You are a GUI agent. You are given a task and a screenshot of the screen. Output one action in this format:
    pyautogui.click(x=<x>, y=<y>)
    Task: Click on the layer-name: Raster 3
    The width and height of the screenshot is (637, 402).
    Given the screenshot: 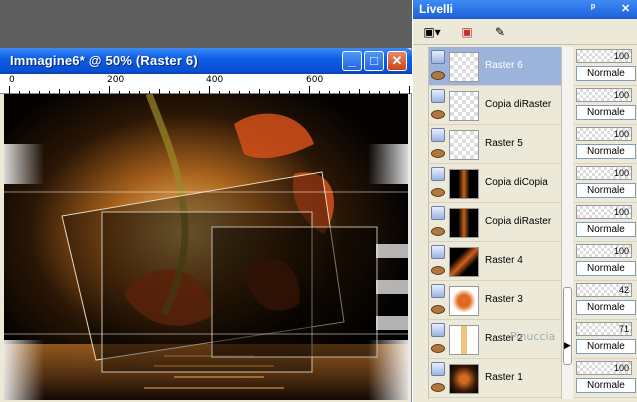 What is the action you would take?
    pyautogui.click(x=504, y=299)
    